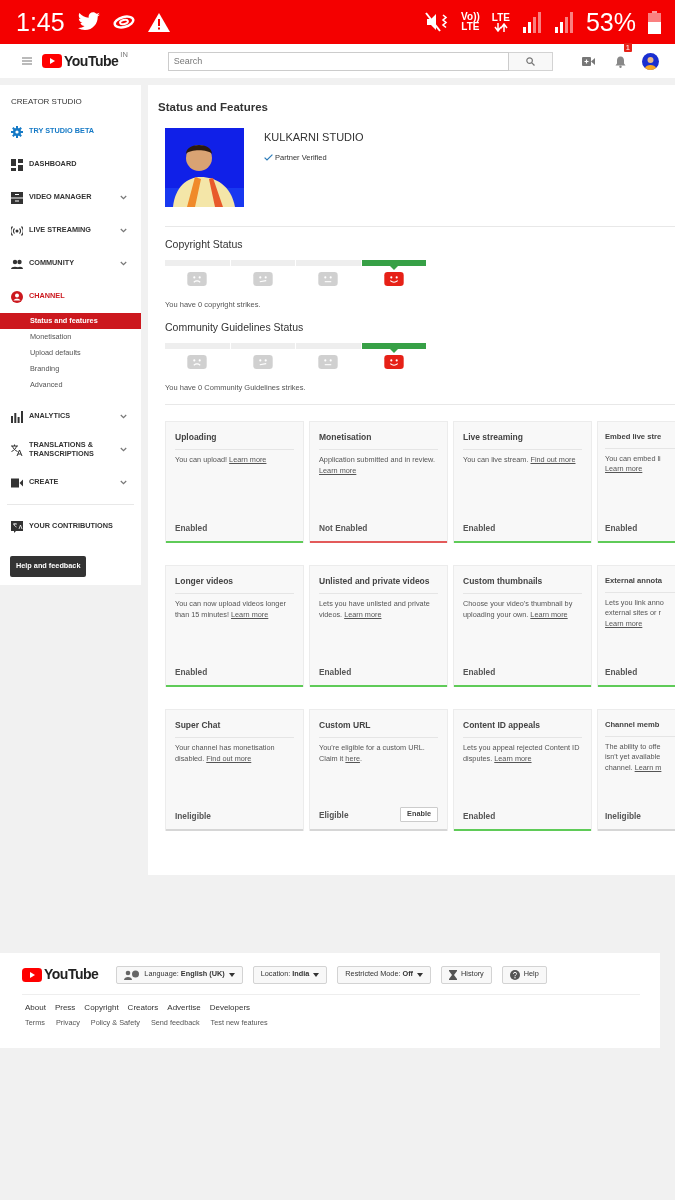 The image size is (675, 1200). What do you see at coordinates (132, 974) in the screenshot?
I see `language-icon` at bounding box center [132, 974].